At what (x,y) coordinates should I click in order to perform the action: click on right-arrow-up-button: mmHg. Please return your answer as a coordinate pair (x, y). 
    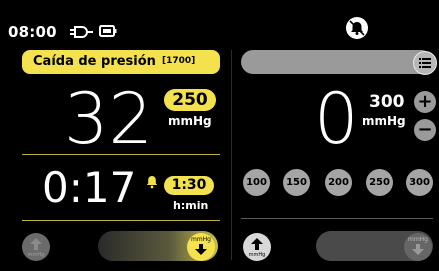
    Looking at the image, I should click on (257, 247).